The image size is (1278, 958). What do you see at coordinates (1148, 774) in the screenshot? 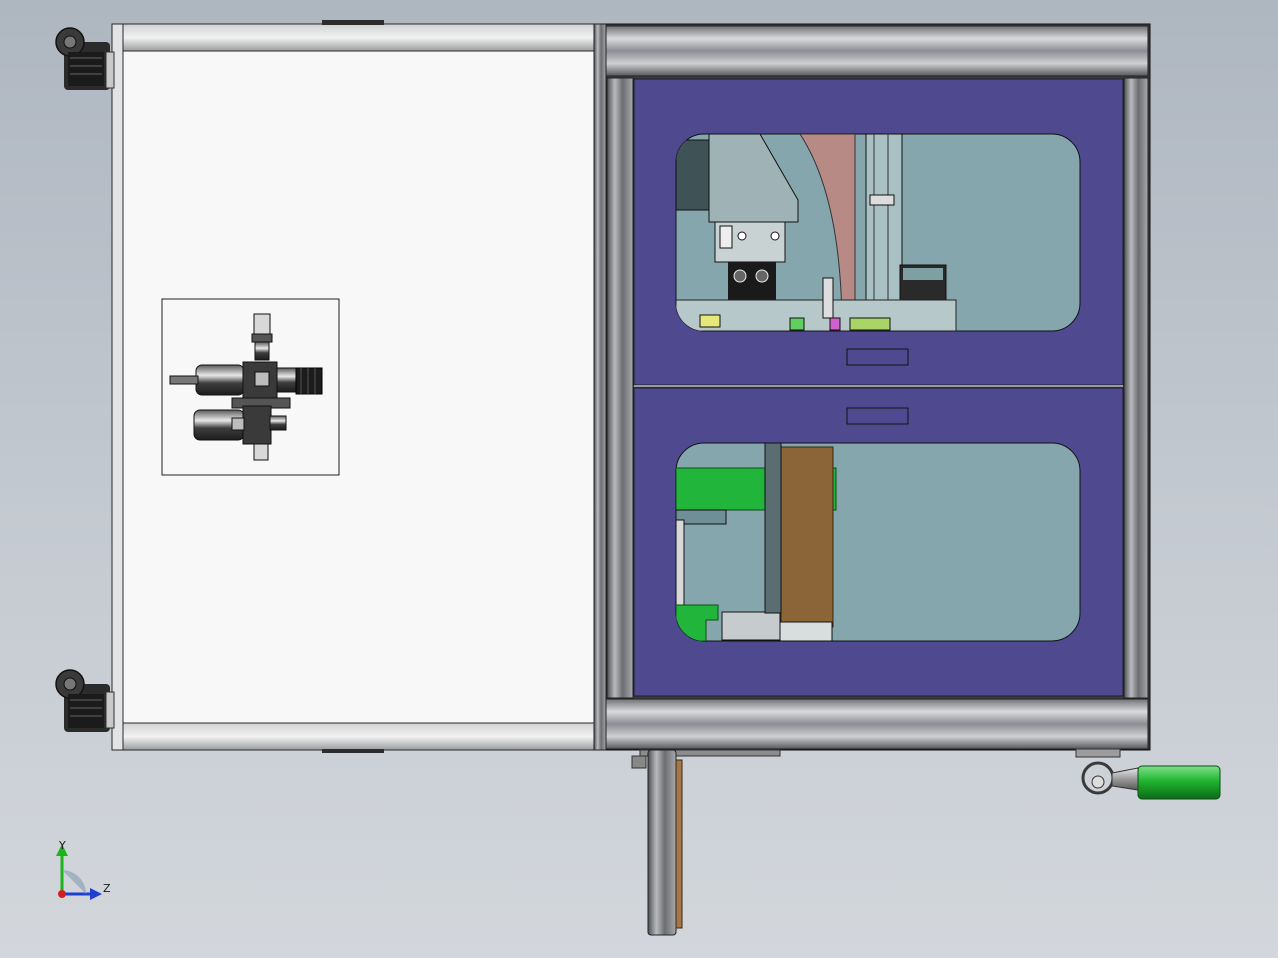
I see `lever-handle` at bounding box center [1148, 774].